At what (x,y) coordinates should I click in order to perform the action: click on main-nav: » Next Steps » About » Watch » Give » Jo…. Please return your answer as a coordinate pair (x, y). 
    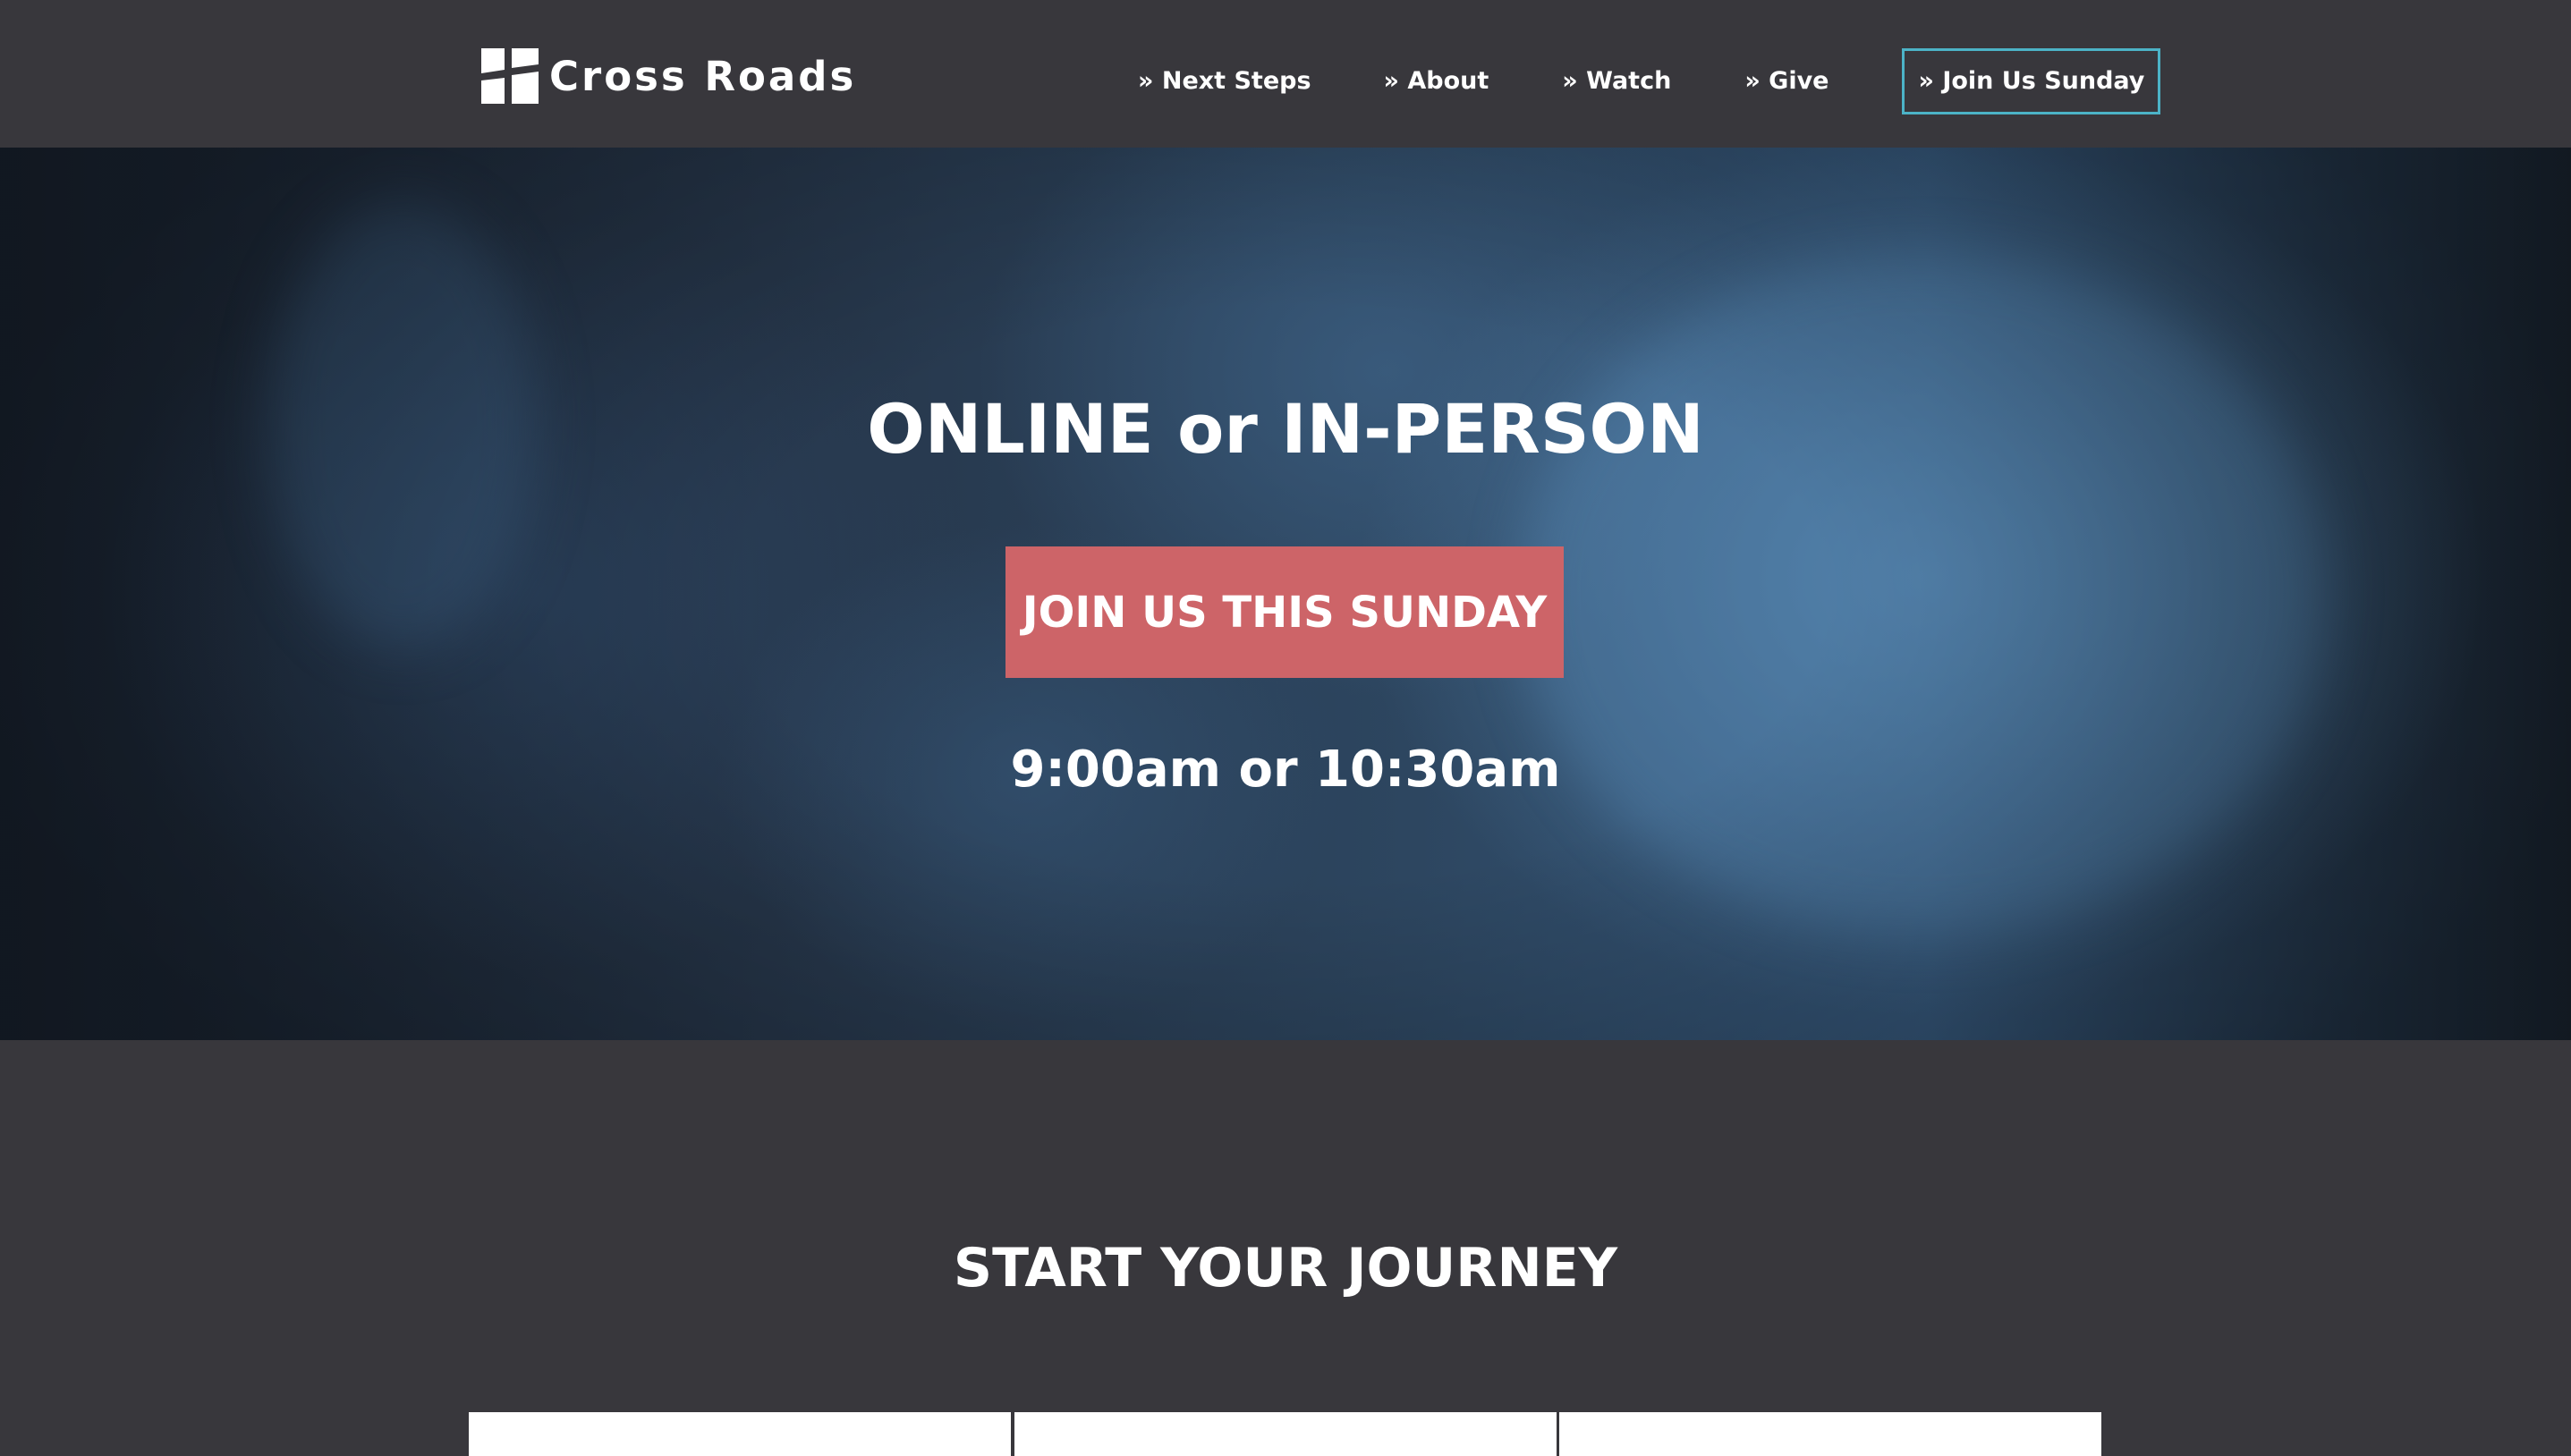
    Looking at the image, I should click on (1635, 81).